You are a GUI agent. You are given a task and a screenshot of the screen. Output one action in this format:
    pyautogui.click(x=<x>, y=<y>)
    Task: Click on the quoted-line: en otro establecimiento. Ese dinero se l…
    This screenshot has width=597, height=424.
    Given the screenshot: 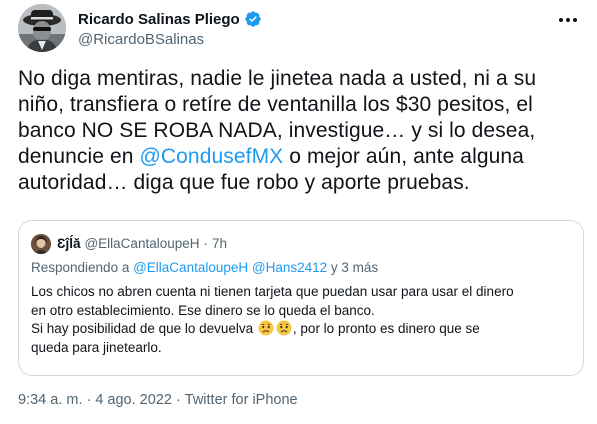 What is the action you would take?
    pyautogui.click(x=203, y=310)
    